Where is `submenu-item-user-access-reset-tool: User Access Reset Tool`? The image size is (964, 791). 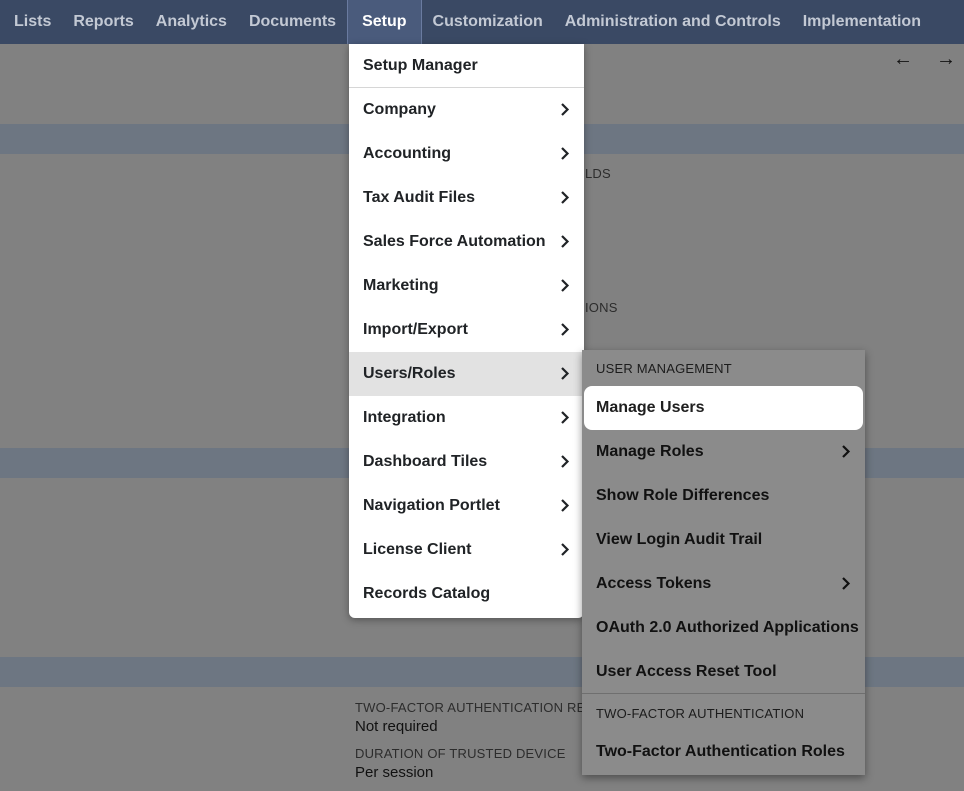 submenu-item-user-access-reset-tool: User Access Reset Tool is located at coordinates (723, 672).